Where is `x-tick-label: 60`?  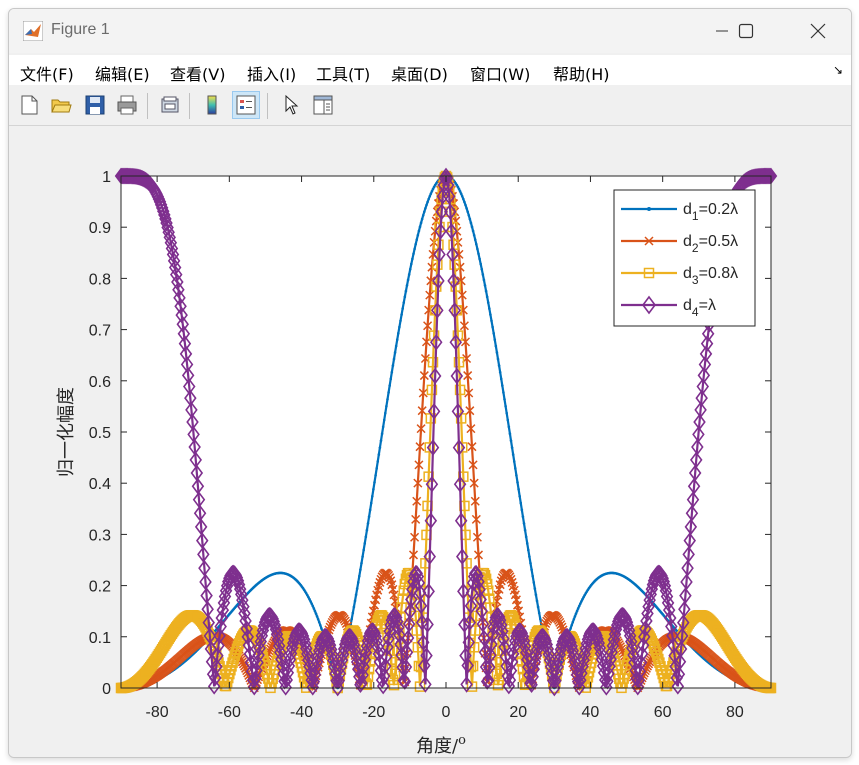 x-tick-label: 60 is located at coordinates (663, 712).